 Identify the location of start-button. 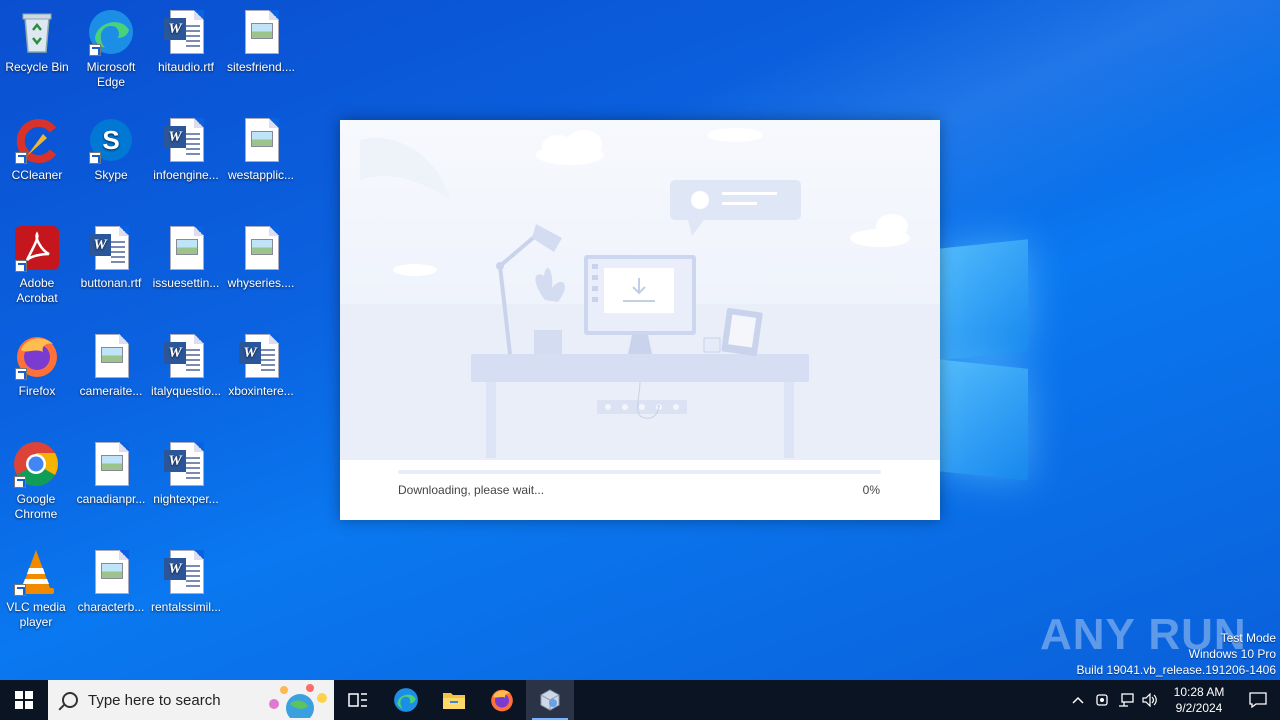
(24, 700).